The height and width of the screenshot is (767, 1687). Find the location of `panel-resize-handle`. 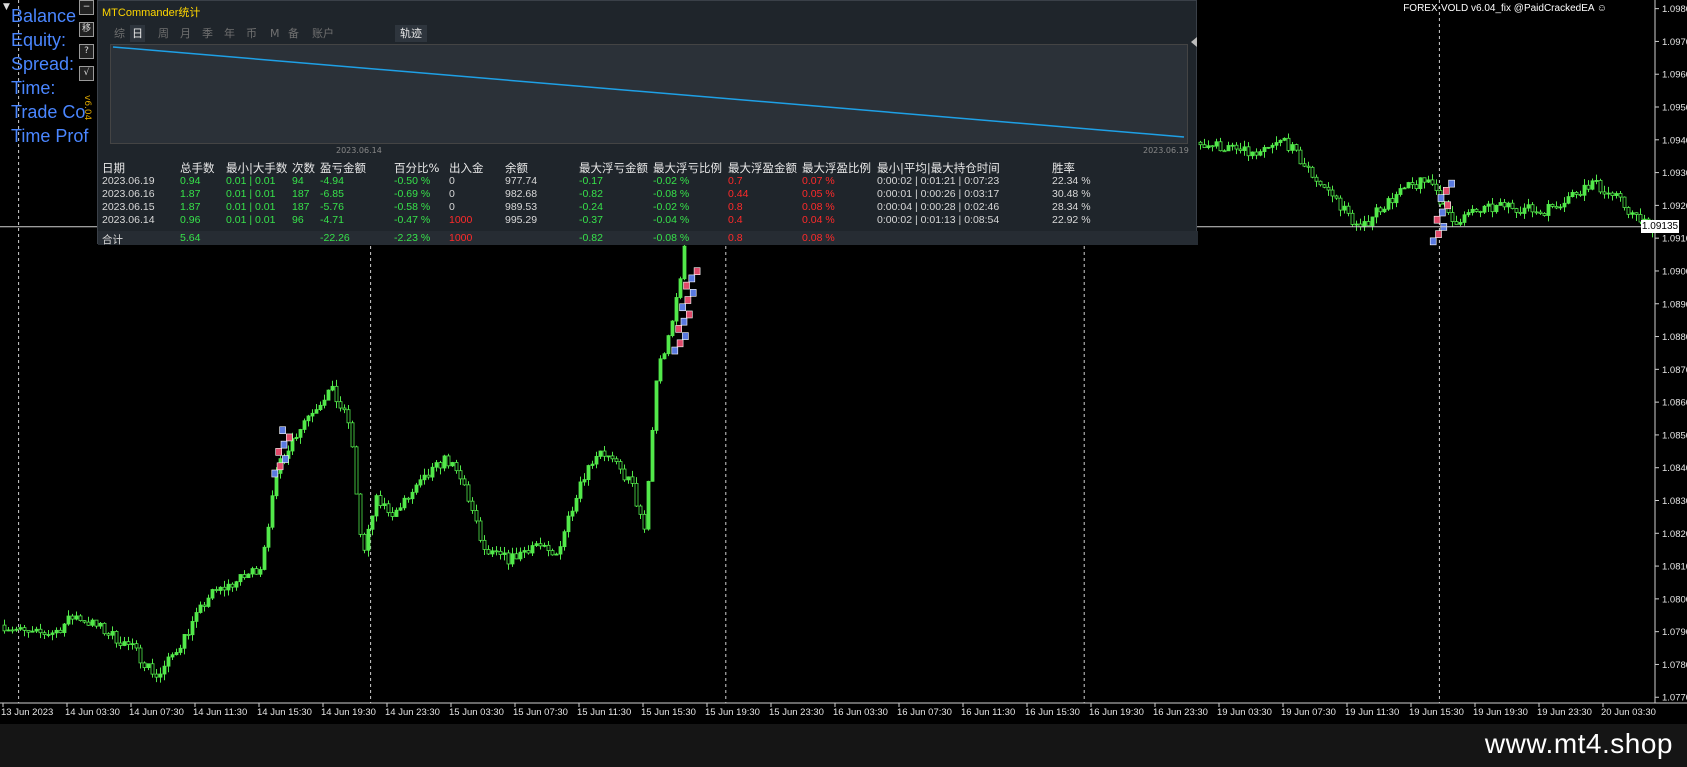

panel-resize-handle is located at coordinates (1194, 42).